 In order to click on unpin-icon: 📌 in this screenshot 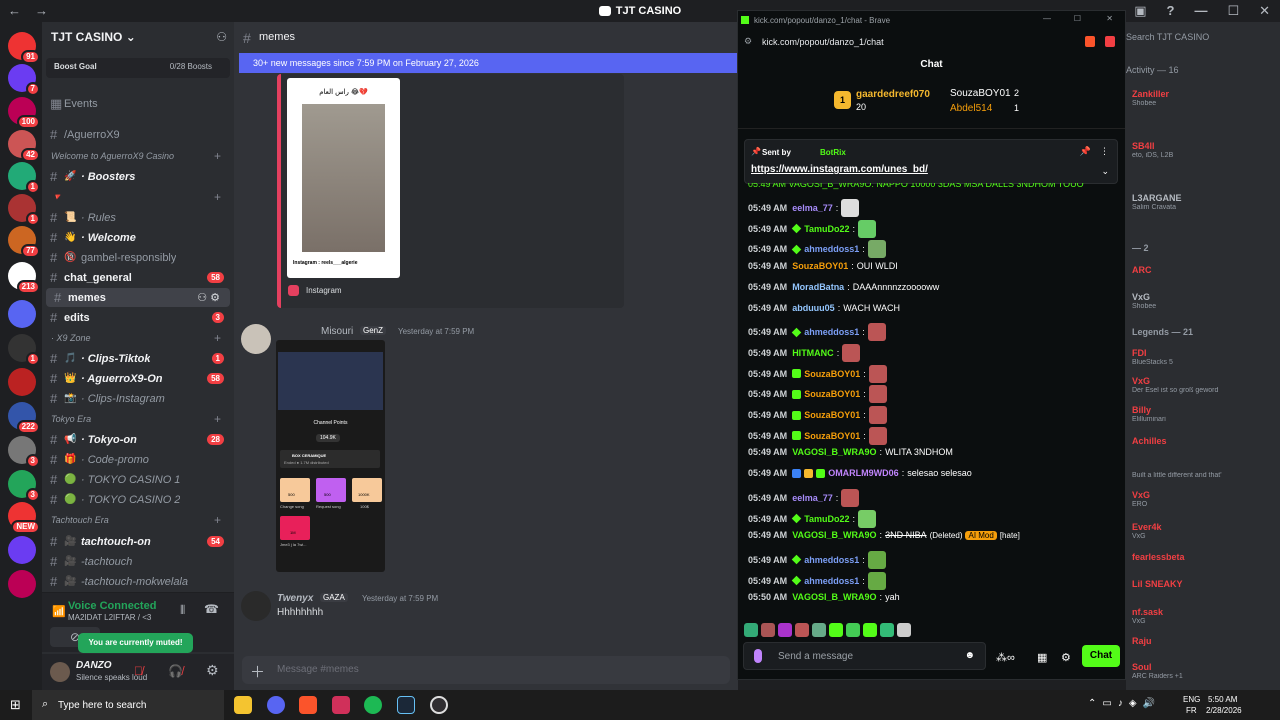, I will do `click(1085, 151)`.